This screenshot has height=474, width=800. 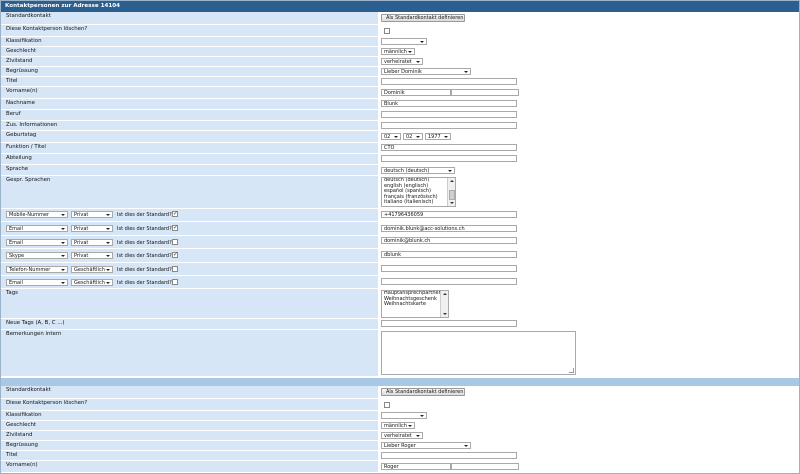 I want to click on vorname-input: Roger, so click(x=416, y=466).